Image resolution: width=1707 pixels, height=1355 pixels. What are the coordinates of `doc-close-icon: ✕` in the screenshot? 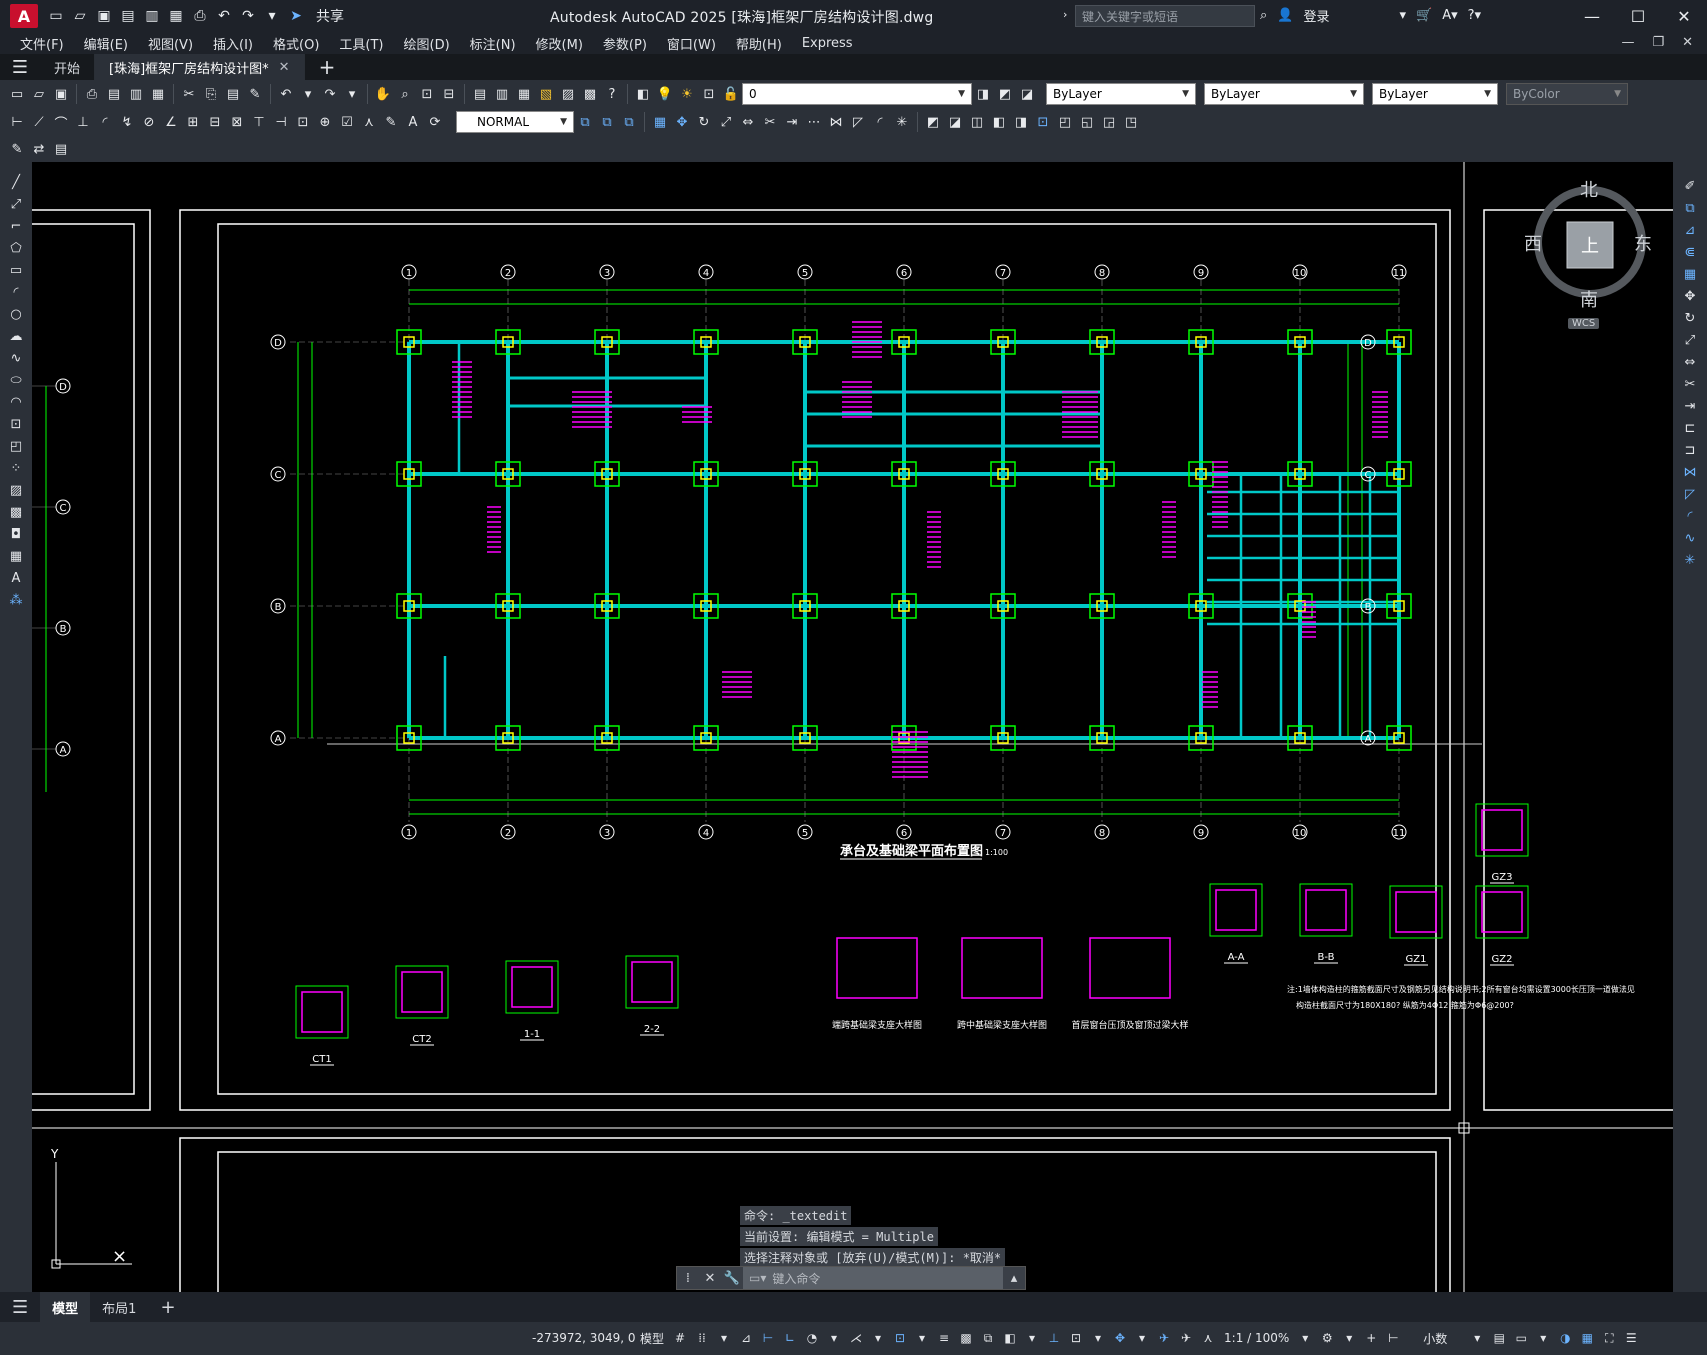 It's located at (1687, 42).